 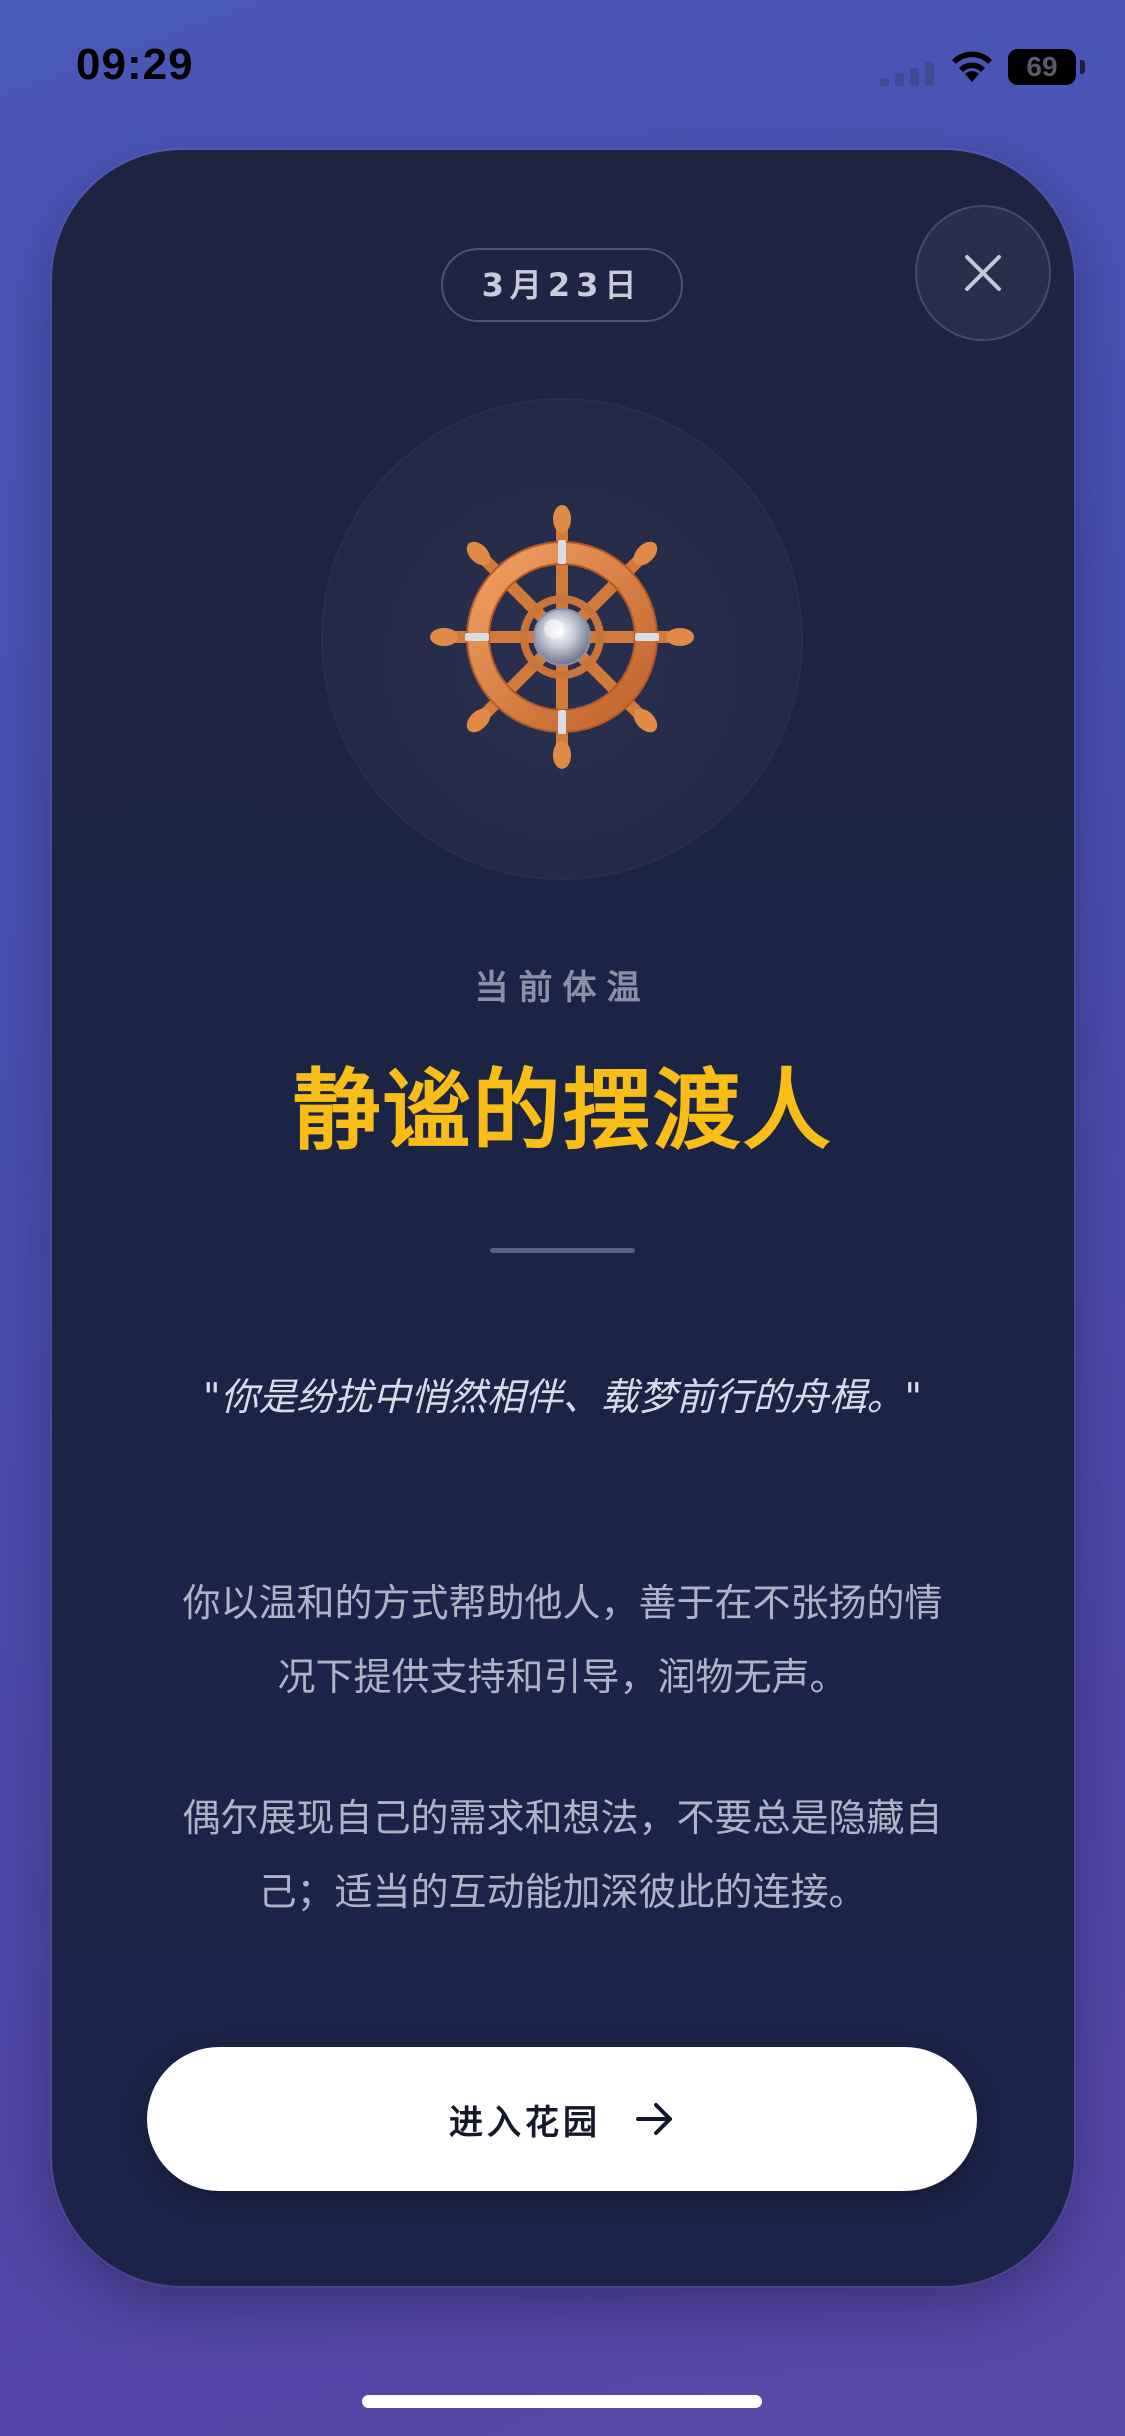 What do you see at coordinates (562, 988) in the screenshot?
I see `status-label: 当前体温` at bounding box center [562, 988].